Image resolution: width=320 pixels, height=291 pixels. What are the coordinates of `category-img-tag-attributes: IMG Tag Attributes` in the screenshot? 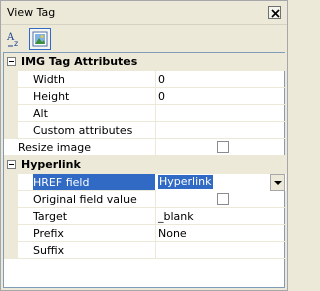 It's located at (145, 62).